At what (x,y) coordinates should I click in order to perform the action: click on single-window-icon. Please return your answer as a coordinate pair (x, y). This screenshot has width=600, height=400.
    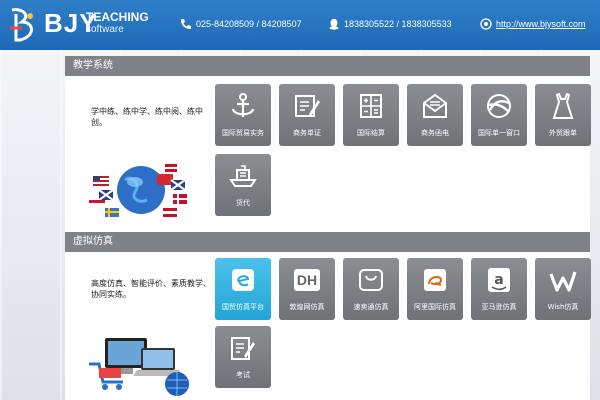
    Looking at the image, I should click on (499, 106).